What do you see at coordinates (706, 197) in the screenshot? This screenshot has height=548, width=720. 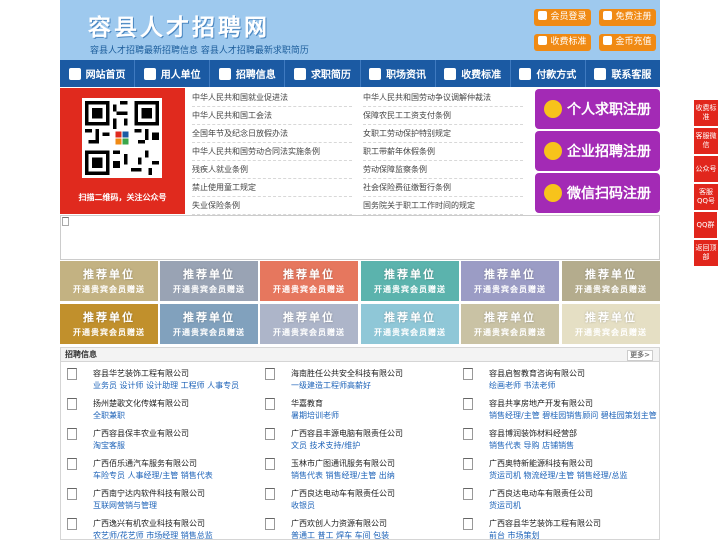 I see `side-service-qq: 客服QQ号` at bounding box center [706, 197].